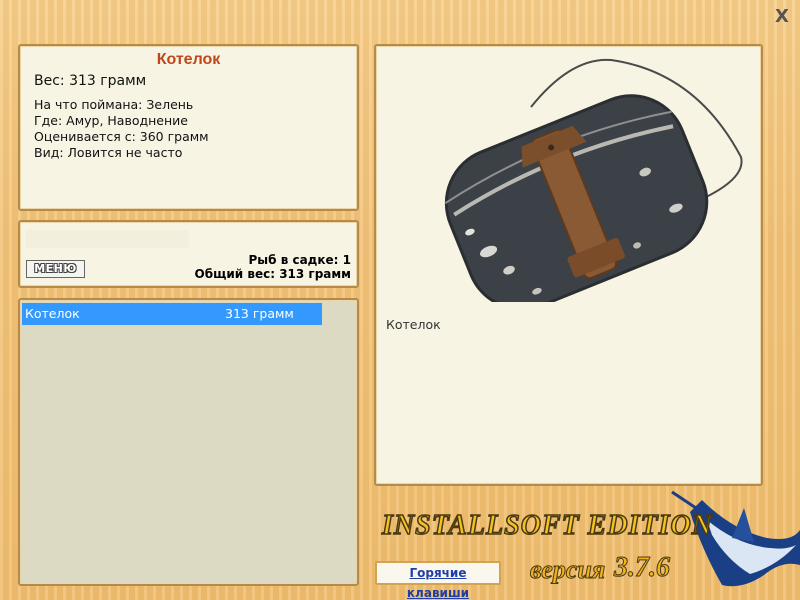  I want to click on valued-from-line: Оценивается с: 360 грамм, so click(121, 136).